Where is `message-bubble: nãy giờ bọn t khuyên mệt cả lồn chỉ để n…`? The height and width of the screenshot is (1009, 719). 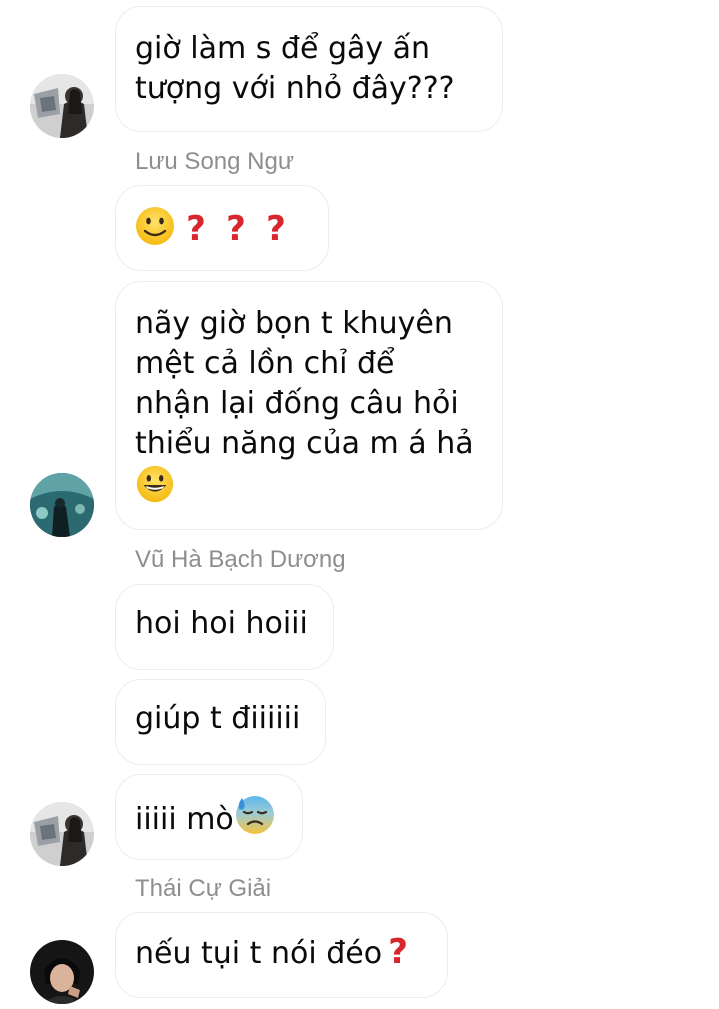 message-bubble: nãy giờ bọn t khuyên mệt cả lồn chỉ để n… is located at coordinates (309, 405).